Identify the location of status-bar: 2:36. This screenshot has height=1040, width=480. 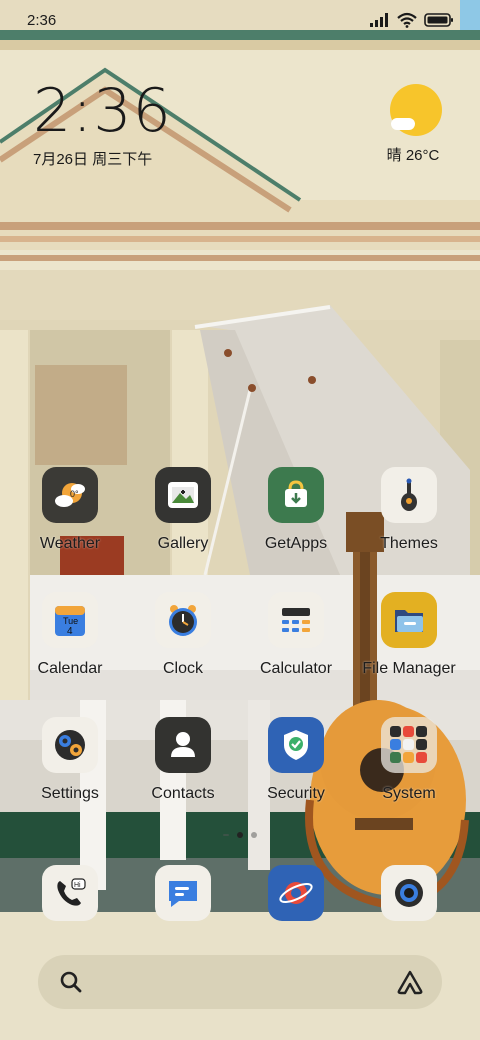
(240, 20).